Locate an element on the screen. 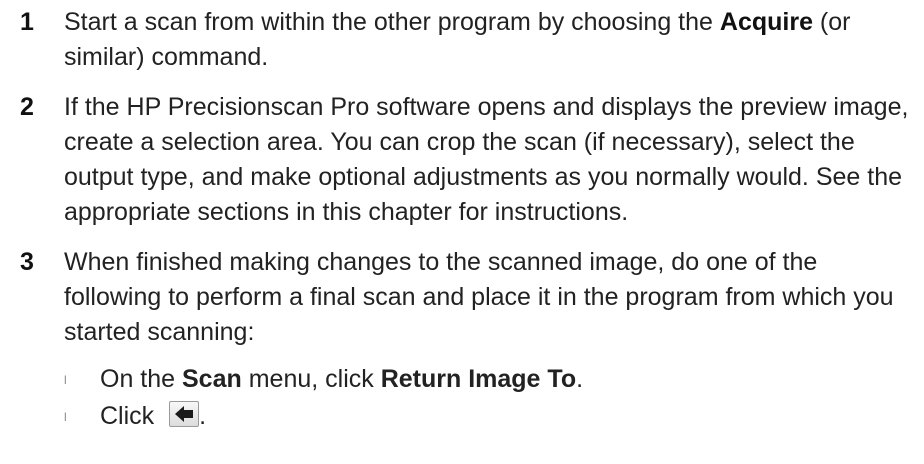  step-number: 3 is located at coordinates (27, 262).